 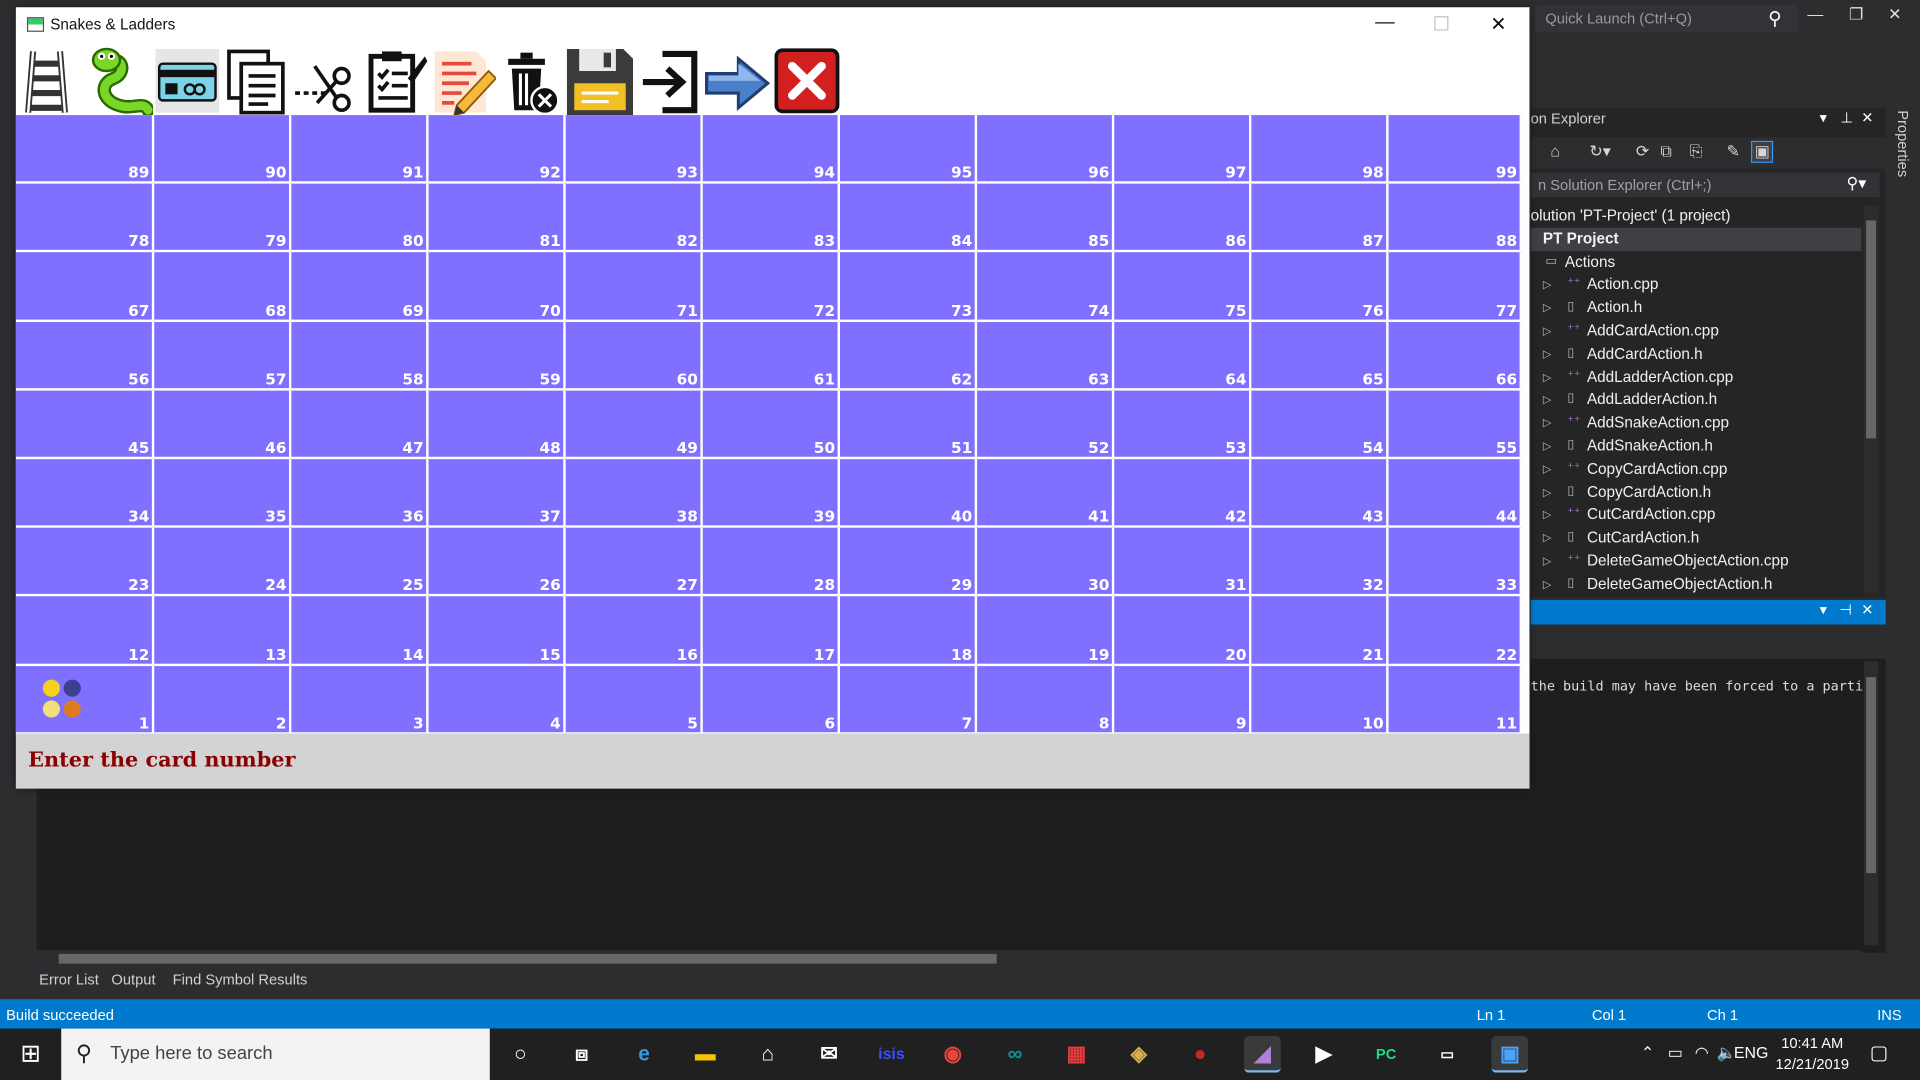 I want to click on chrome-icon: ◉, so click(x=952, y=1054).